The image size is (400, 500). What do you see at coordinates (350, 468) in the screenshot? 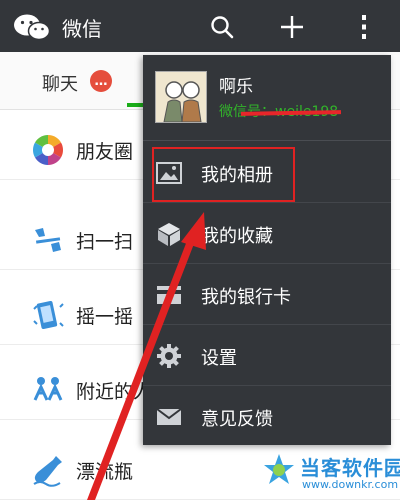
I see `watermark-title: 当客软件园` at bounding box center [350, 468].